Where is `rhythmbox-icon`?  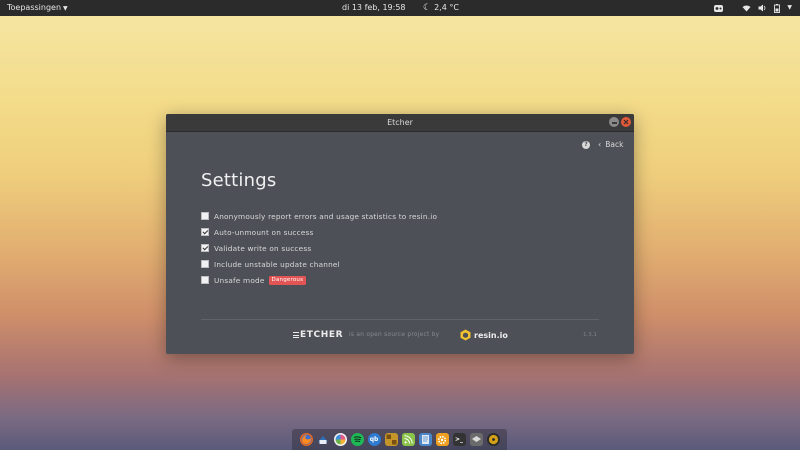 rhythmbox-icon is located at coordinates (493, 439).